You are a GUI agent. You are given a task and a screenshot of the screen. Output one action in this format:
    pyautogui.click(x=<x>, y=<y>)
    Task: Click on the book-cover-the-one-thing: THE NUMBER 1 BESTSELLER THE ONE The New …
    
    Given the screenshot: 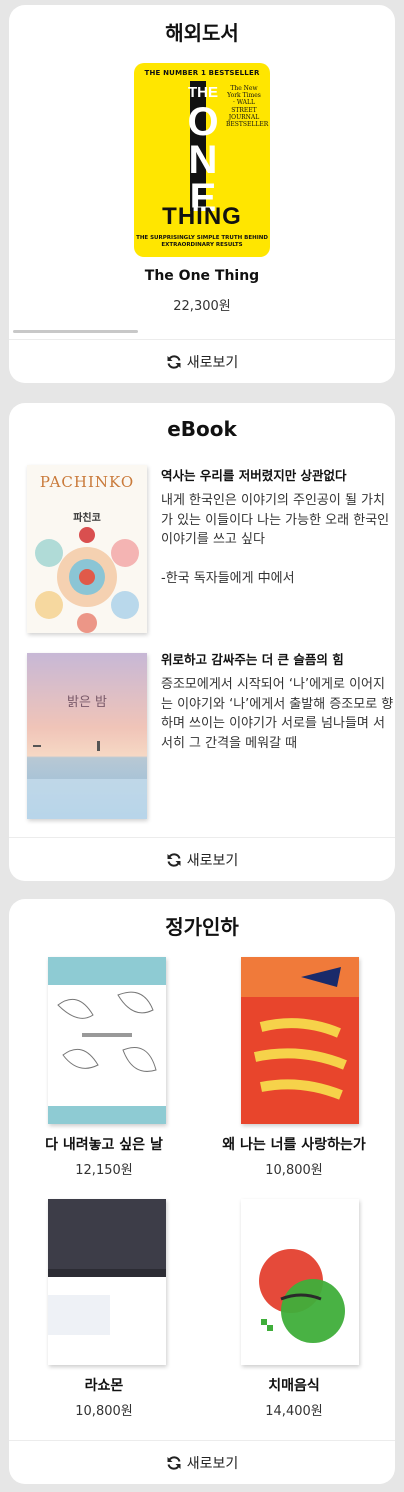 What is the action you would take?
    pyautogui.click(x=202, y=160)
    